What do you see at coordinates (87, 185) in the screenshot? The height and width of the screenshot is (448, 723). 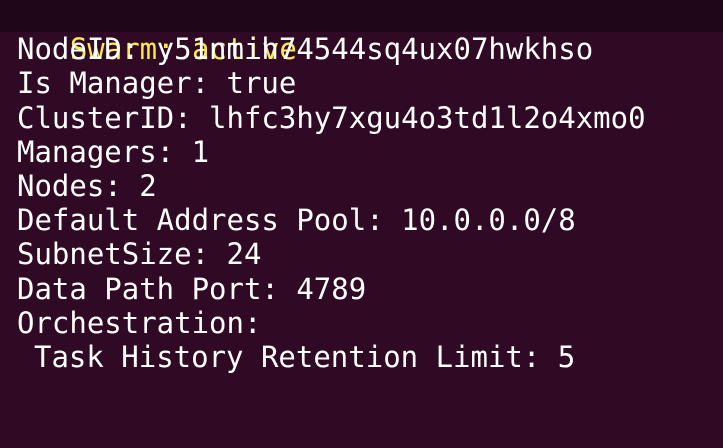 I see `nodes-line: Nodes: 2` at bounding box center [87, 185].